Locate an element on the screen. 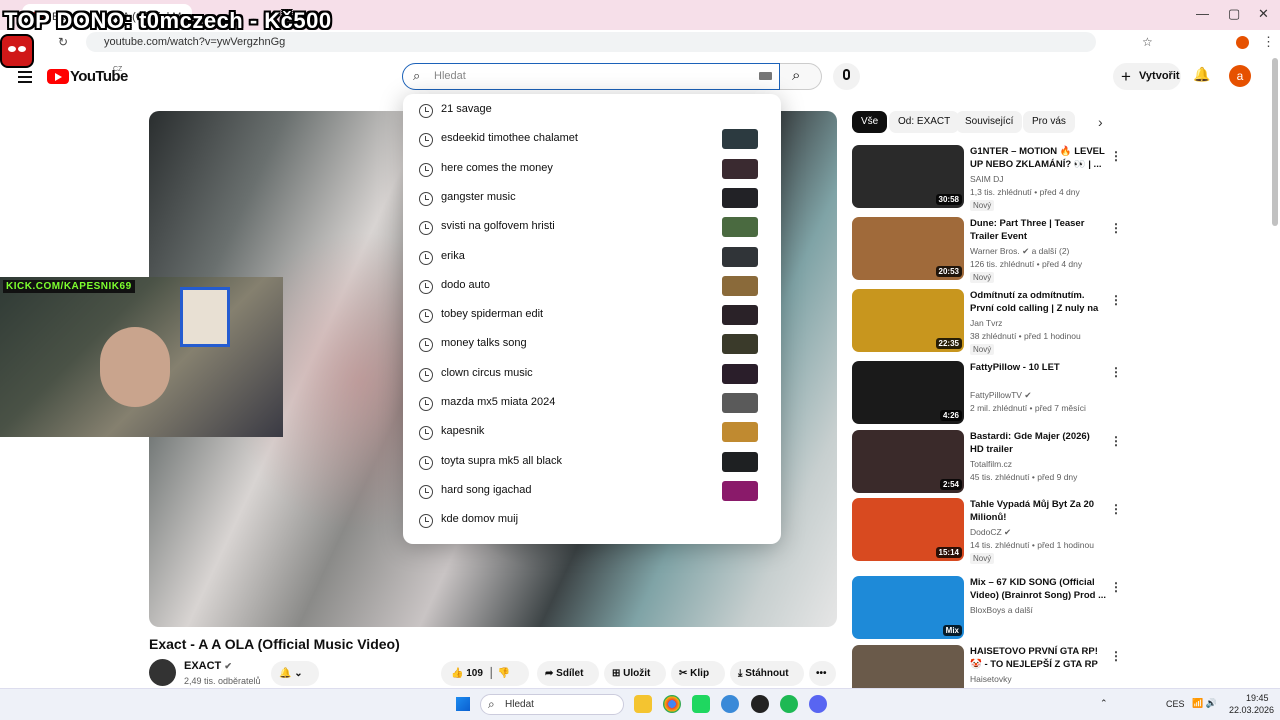  clip-button: ✂ Klip is located at coordinates (698, 673).